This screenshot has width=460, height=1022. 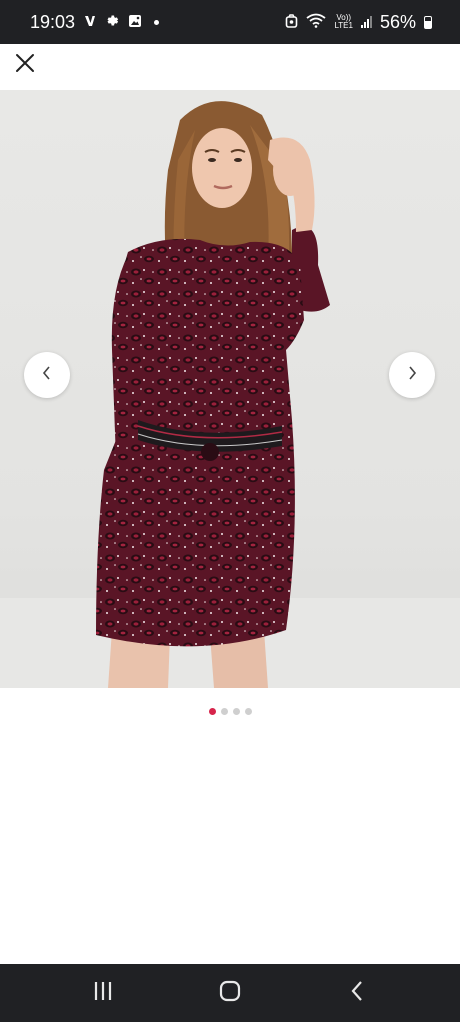 I want to click on notification-dot-icon, so click(x=157, y=22).